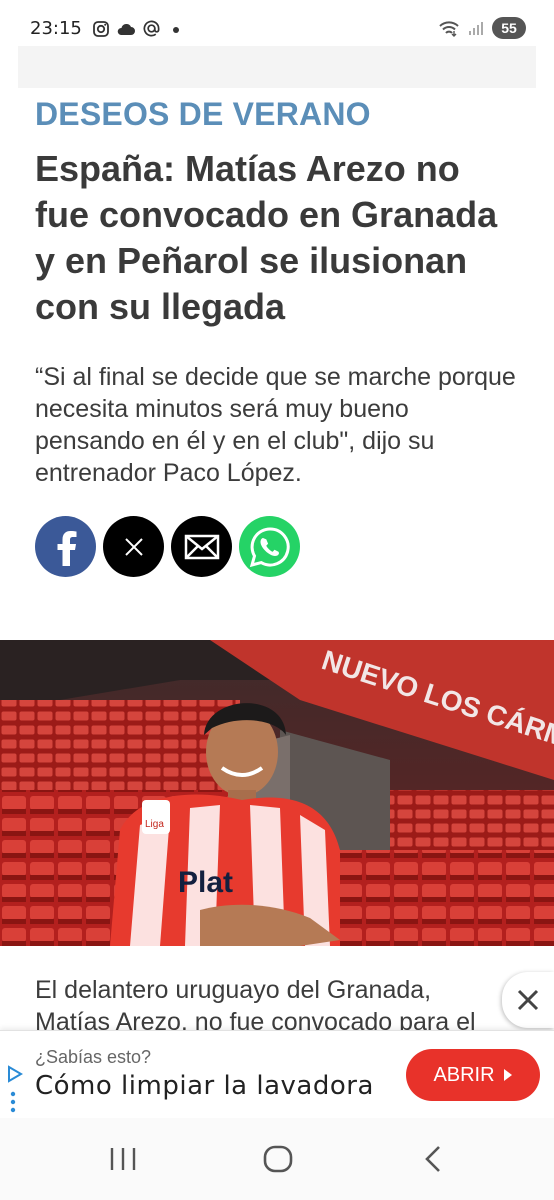  What do you see at coordinates (464, 1074) in the screenshot?
I see `ad-open-label: ABRIR` at bounding box center [464, 1074].